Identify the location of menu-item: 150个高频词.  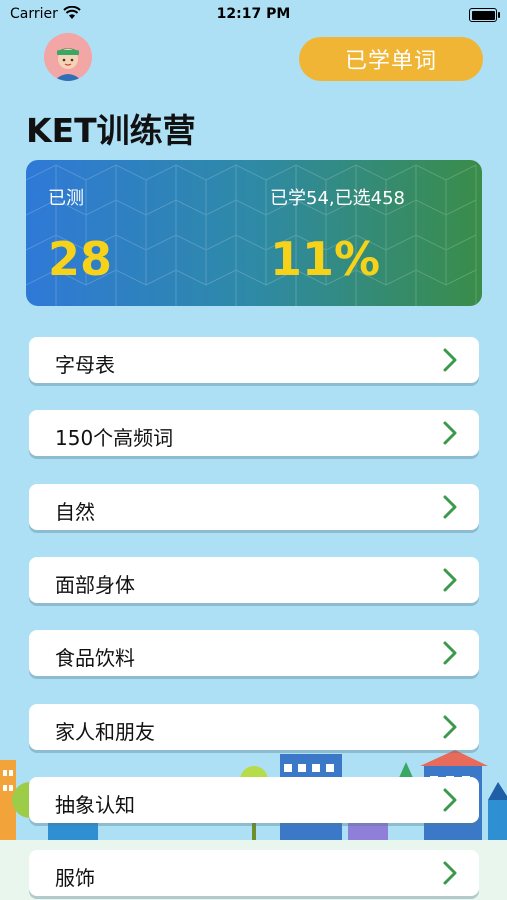
(254, 433).